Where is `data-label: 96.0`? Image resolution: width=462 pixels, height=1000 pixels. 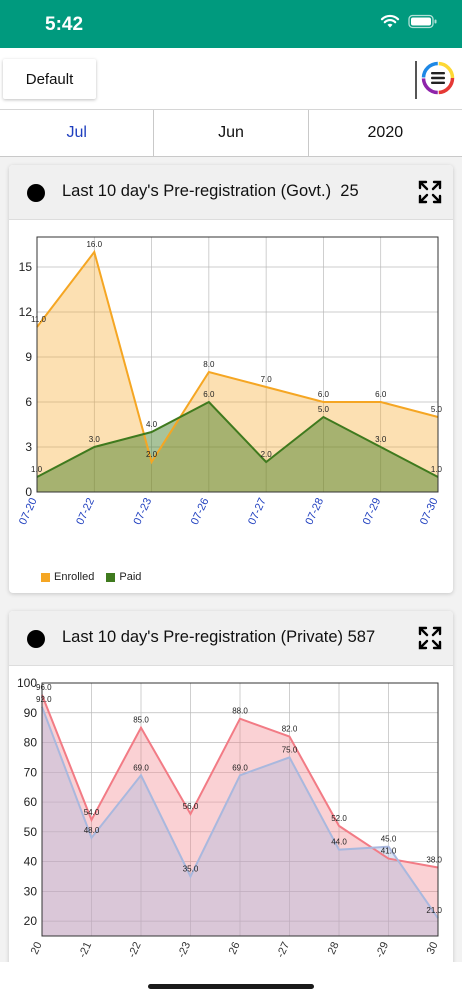
data-label: 96.0 is located at coordinates (44, 687).